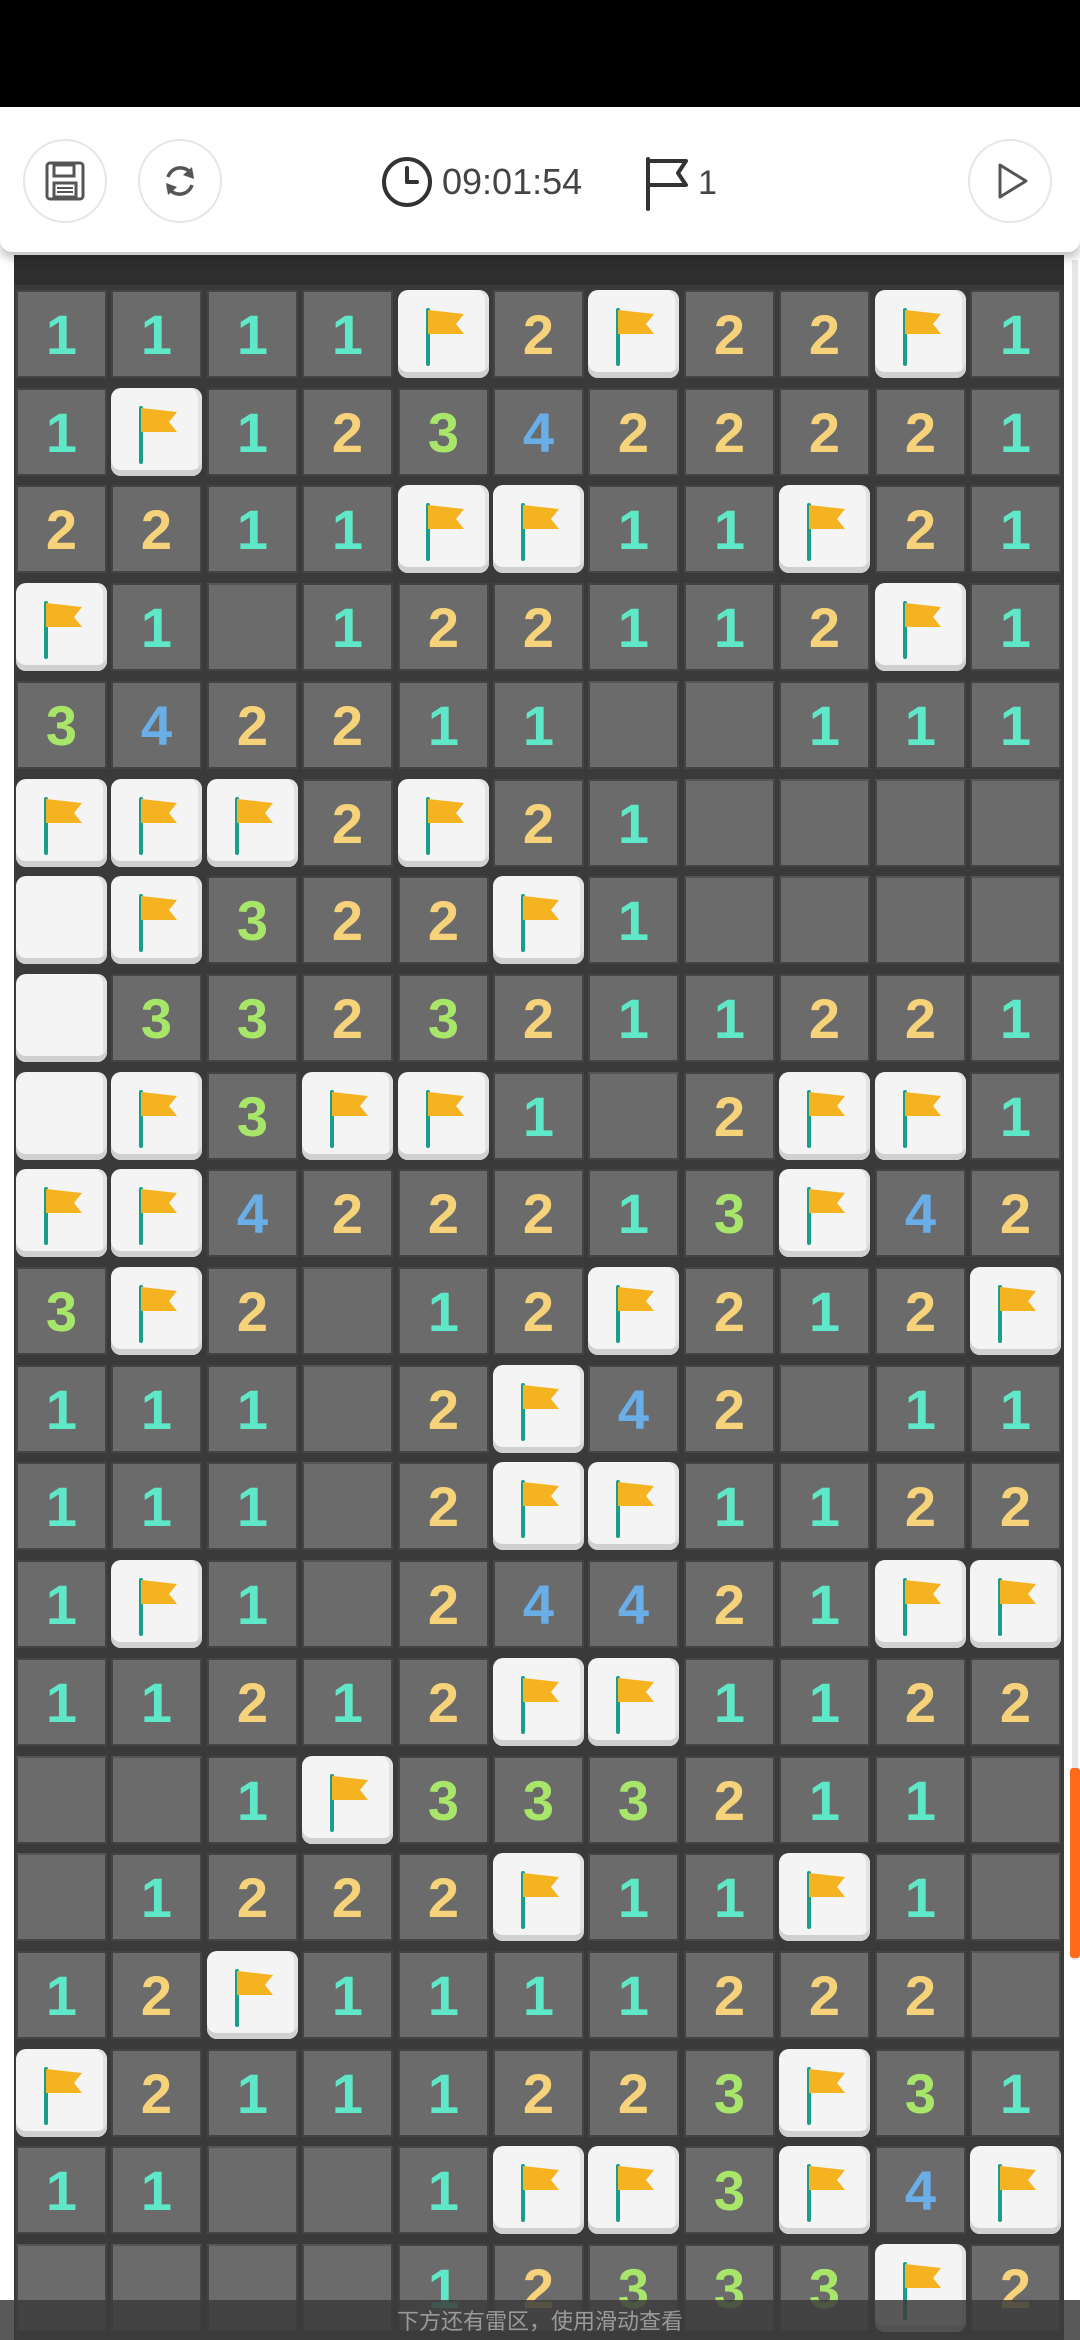 Image resolution: width=1080 pixels, height=2340 pixels. Describe the element at coordinates (1075, 1110) in the screenshot. I see `scrollbar-track` at that location.